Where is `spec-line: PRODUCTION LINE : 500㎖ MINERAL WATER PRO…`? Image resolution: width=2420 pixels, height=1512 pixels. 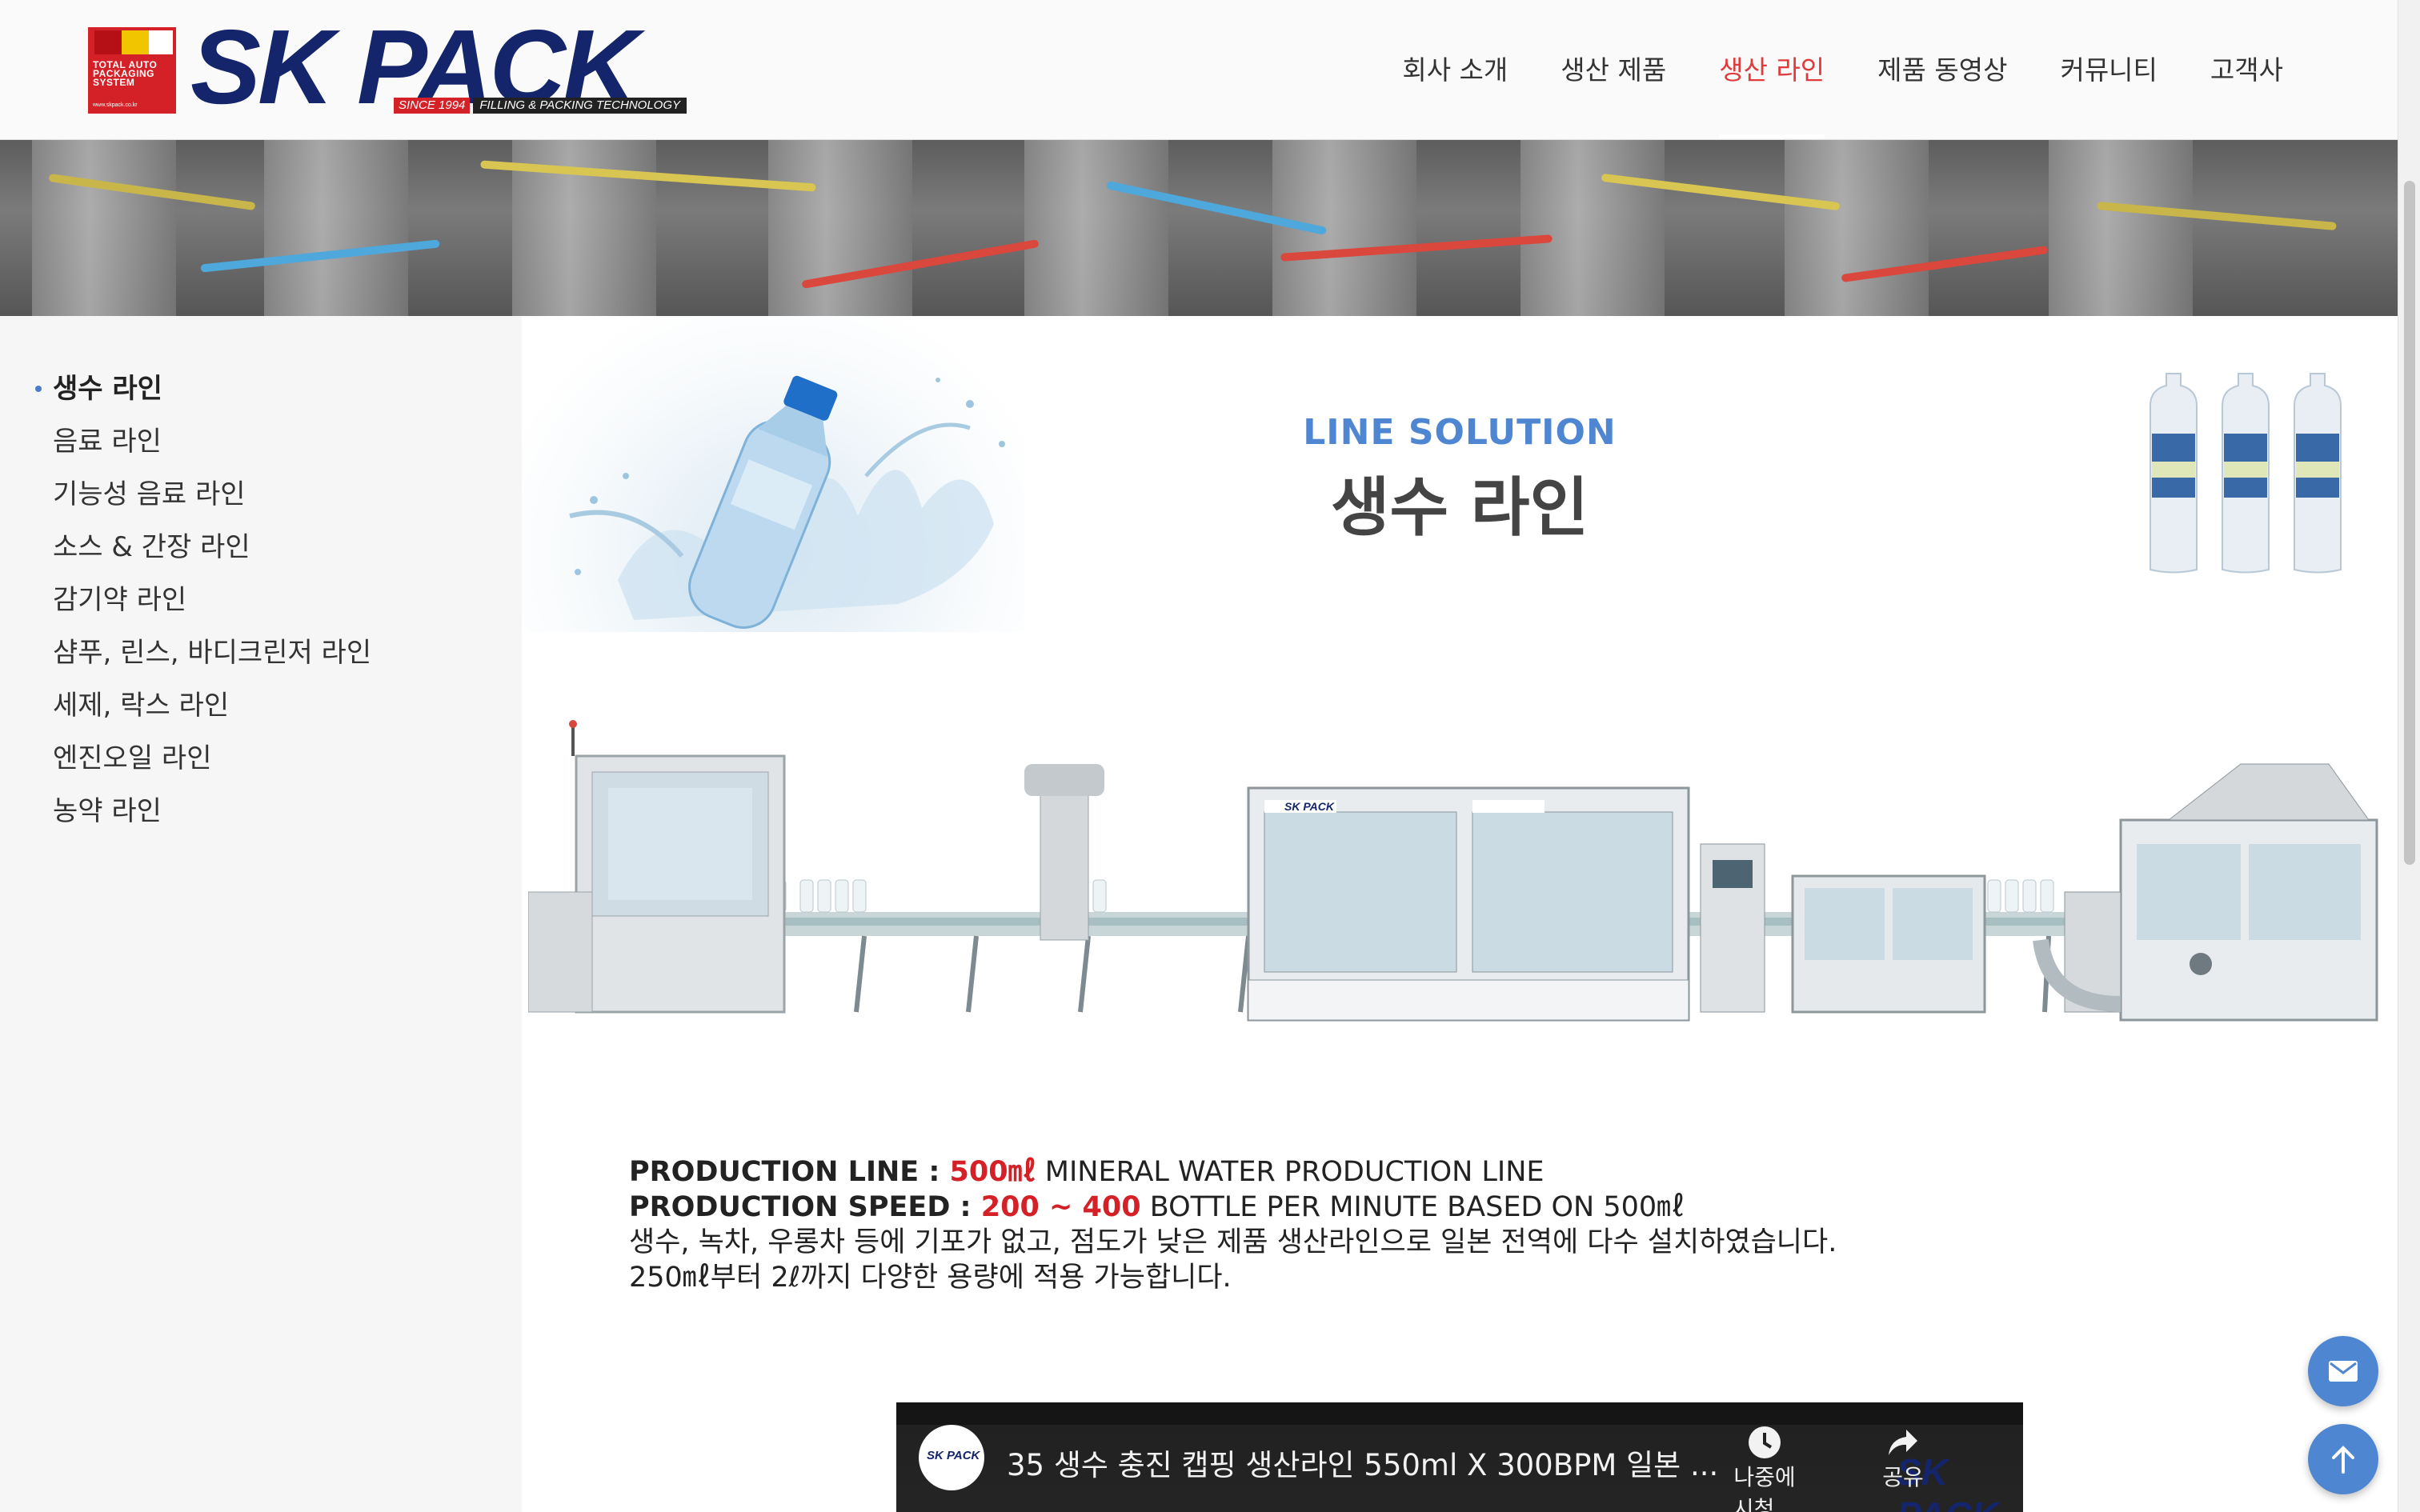
spec-line: PRODUCTION LINE : 500㎖ MINERAL WATER PRO… is located at coordinates (1087, 1172).